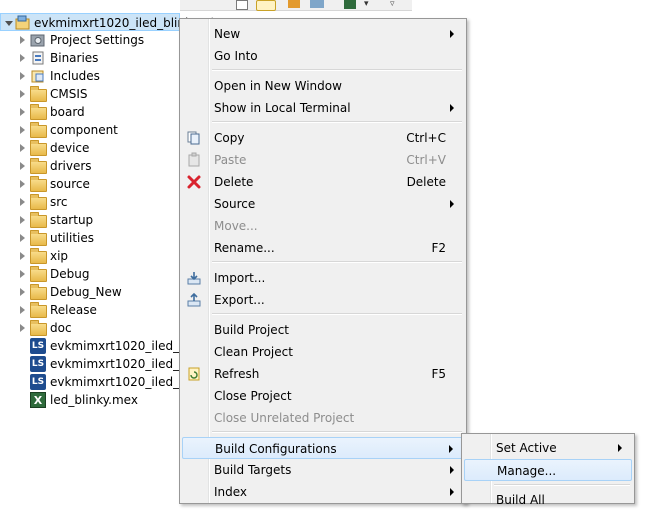  I want to click on tree-item: board, so click(98, 112).